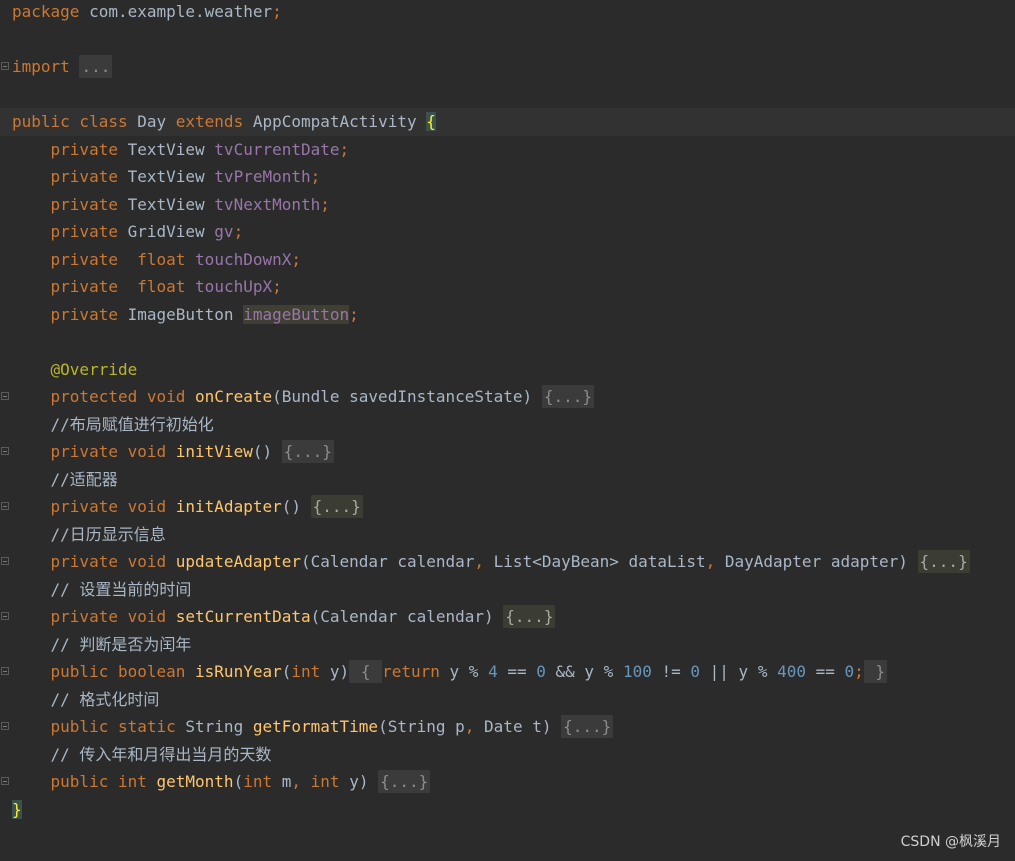  What do you see at coordinates (507, 645) in the screenshot?
I see `code-line: // 判断是否为闰年` at bounding box center [507, 645].